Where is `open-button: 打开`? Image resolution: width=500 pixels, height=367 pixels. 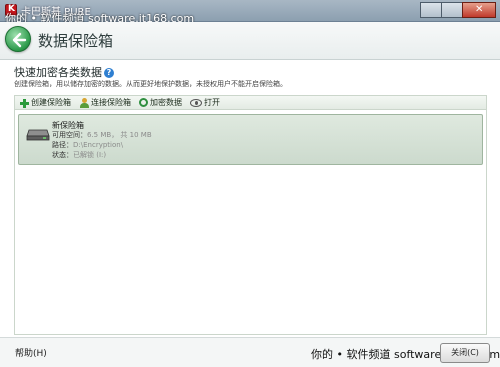 open-button: 打开 is located at coordinates (205, 102).